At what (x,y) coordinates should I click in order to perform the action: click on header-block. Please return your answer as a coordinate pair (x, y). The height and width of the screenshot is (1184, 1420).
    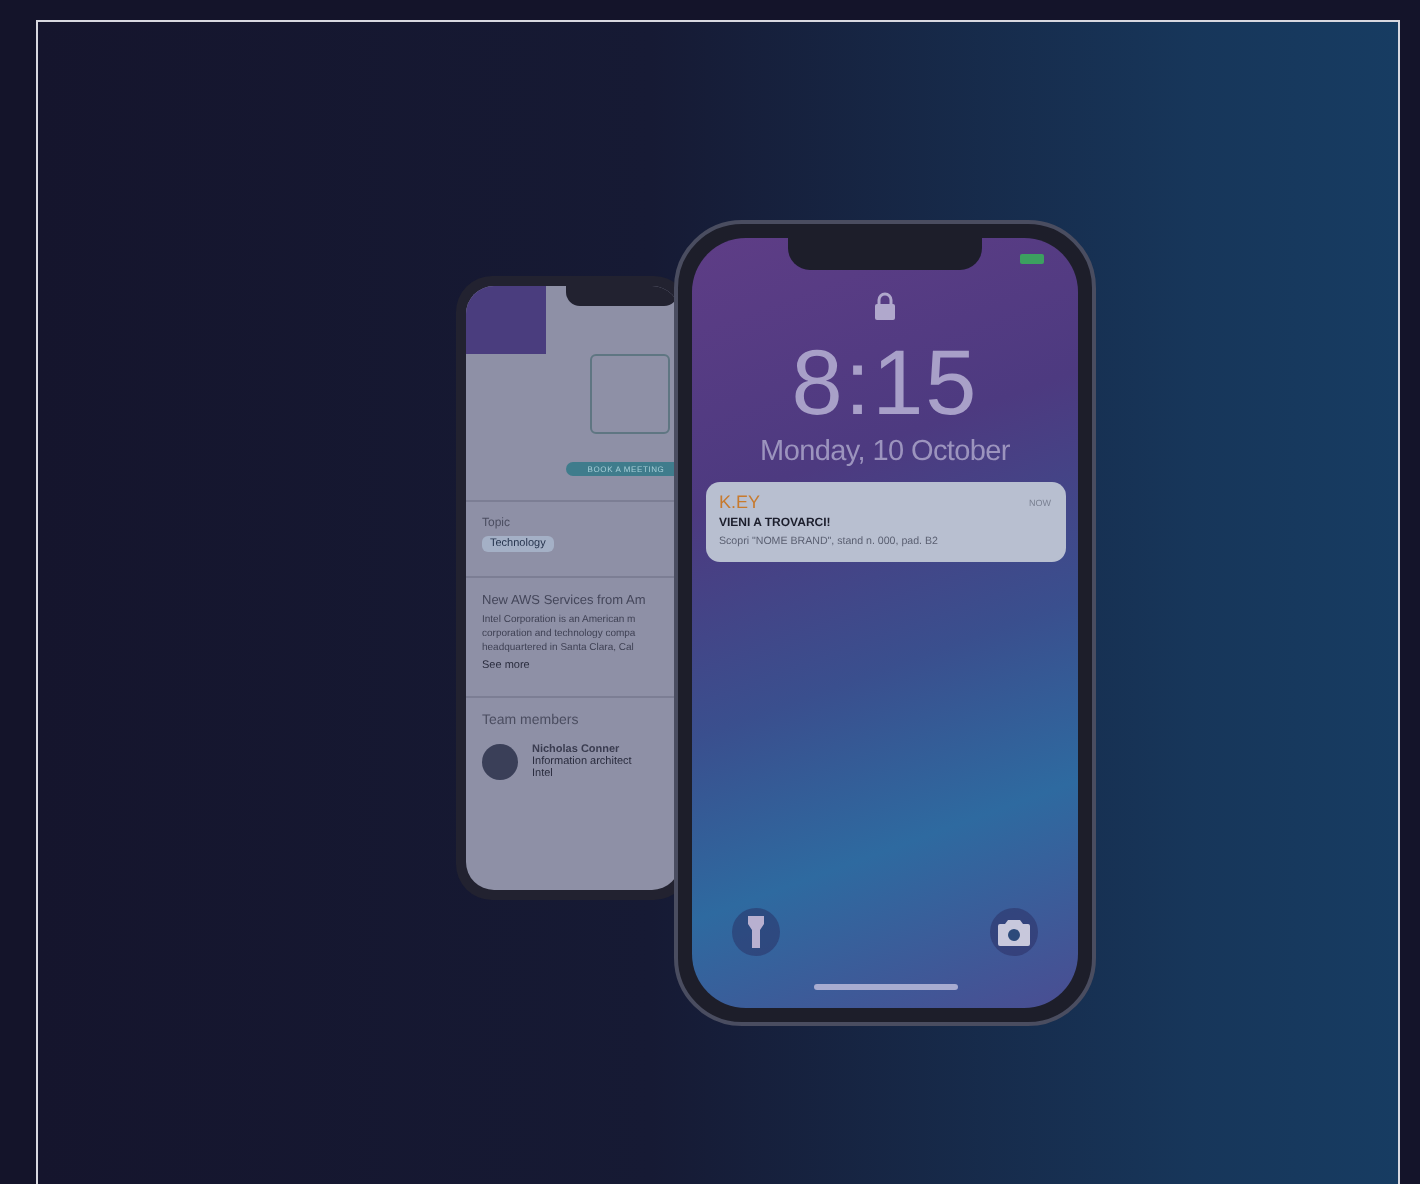
    Looking at the image, I should click on (506, 320).